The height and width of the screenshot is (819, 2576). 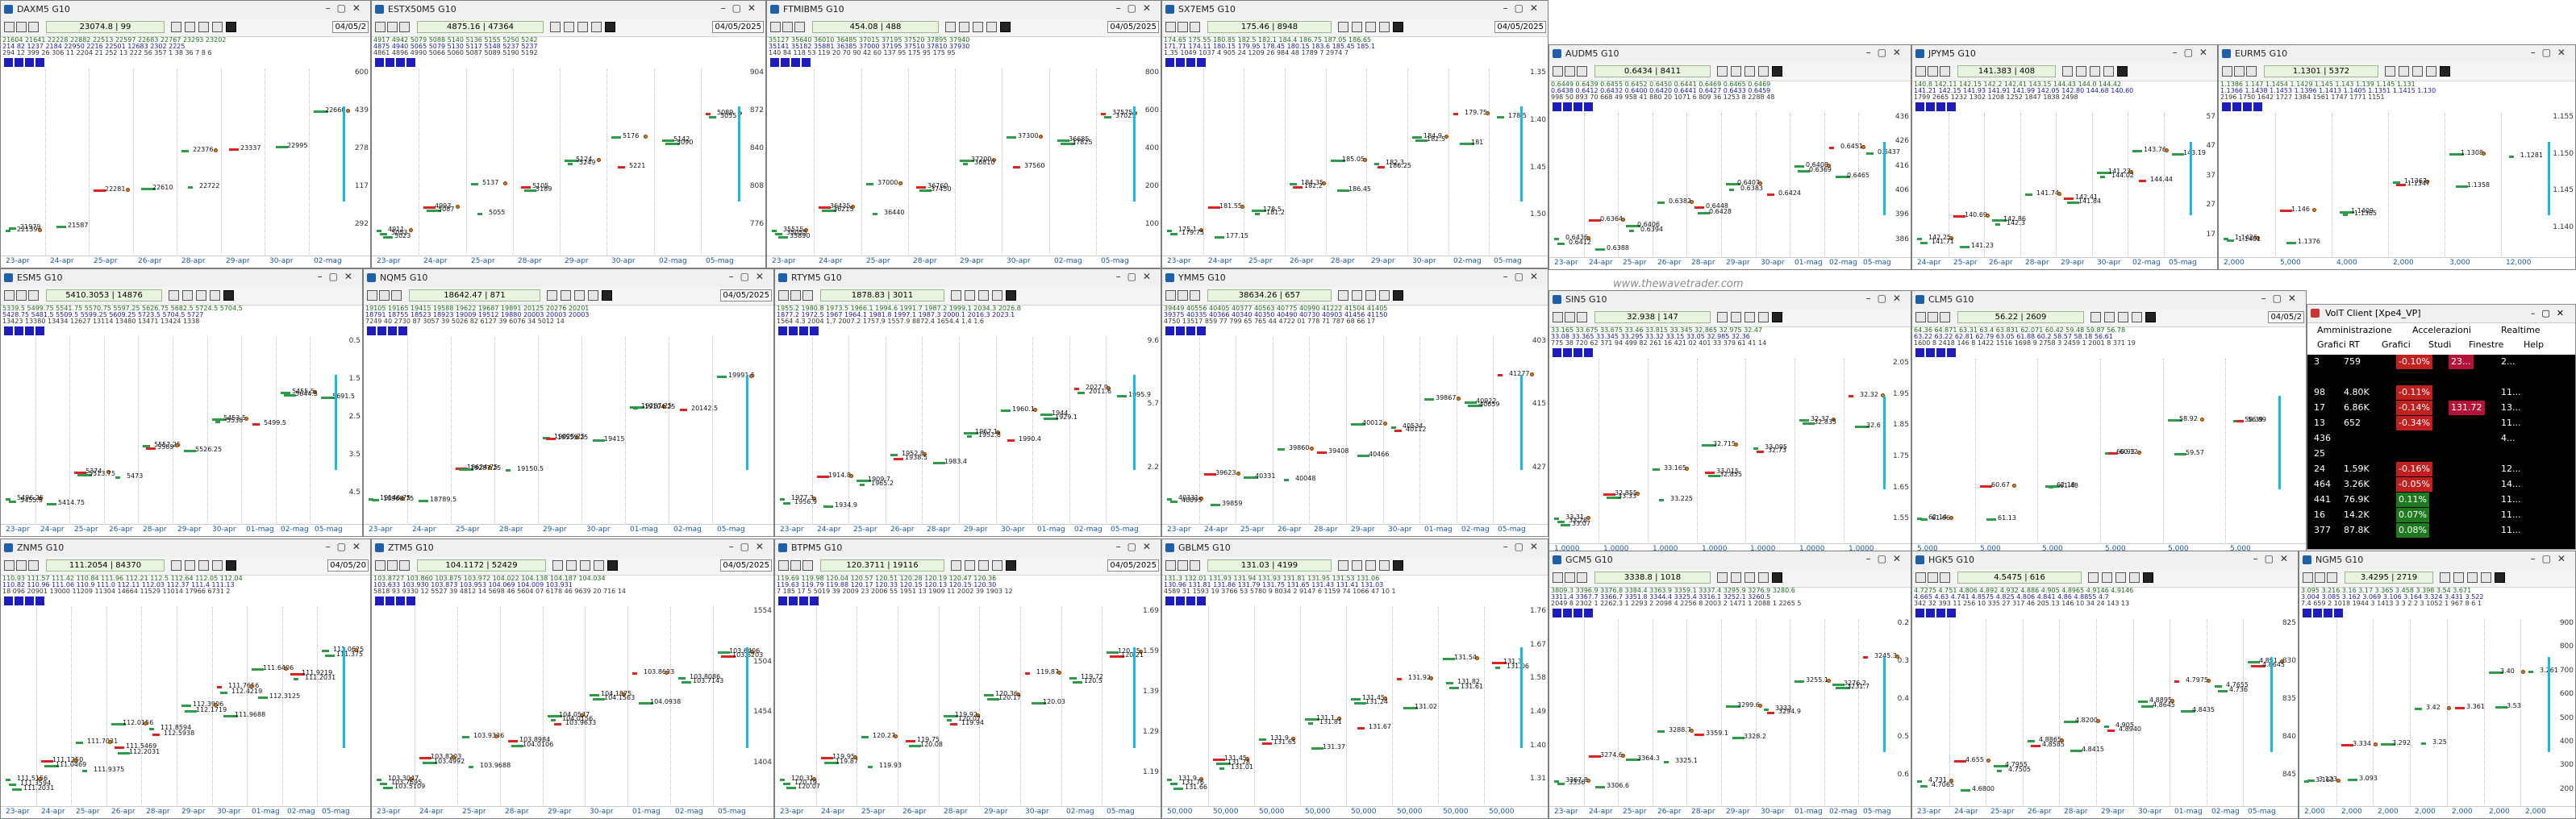 I want to click on menu-grafici: Grafici, so click(x=2396, y=345).